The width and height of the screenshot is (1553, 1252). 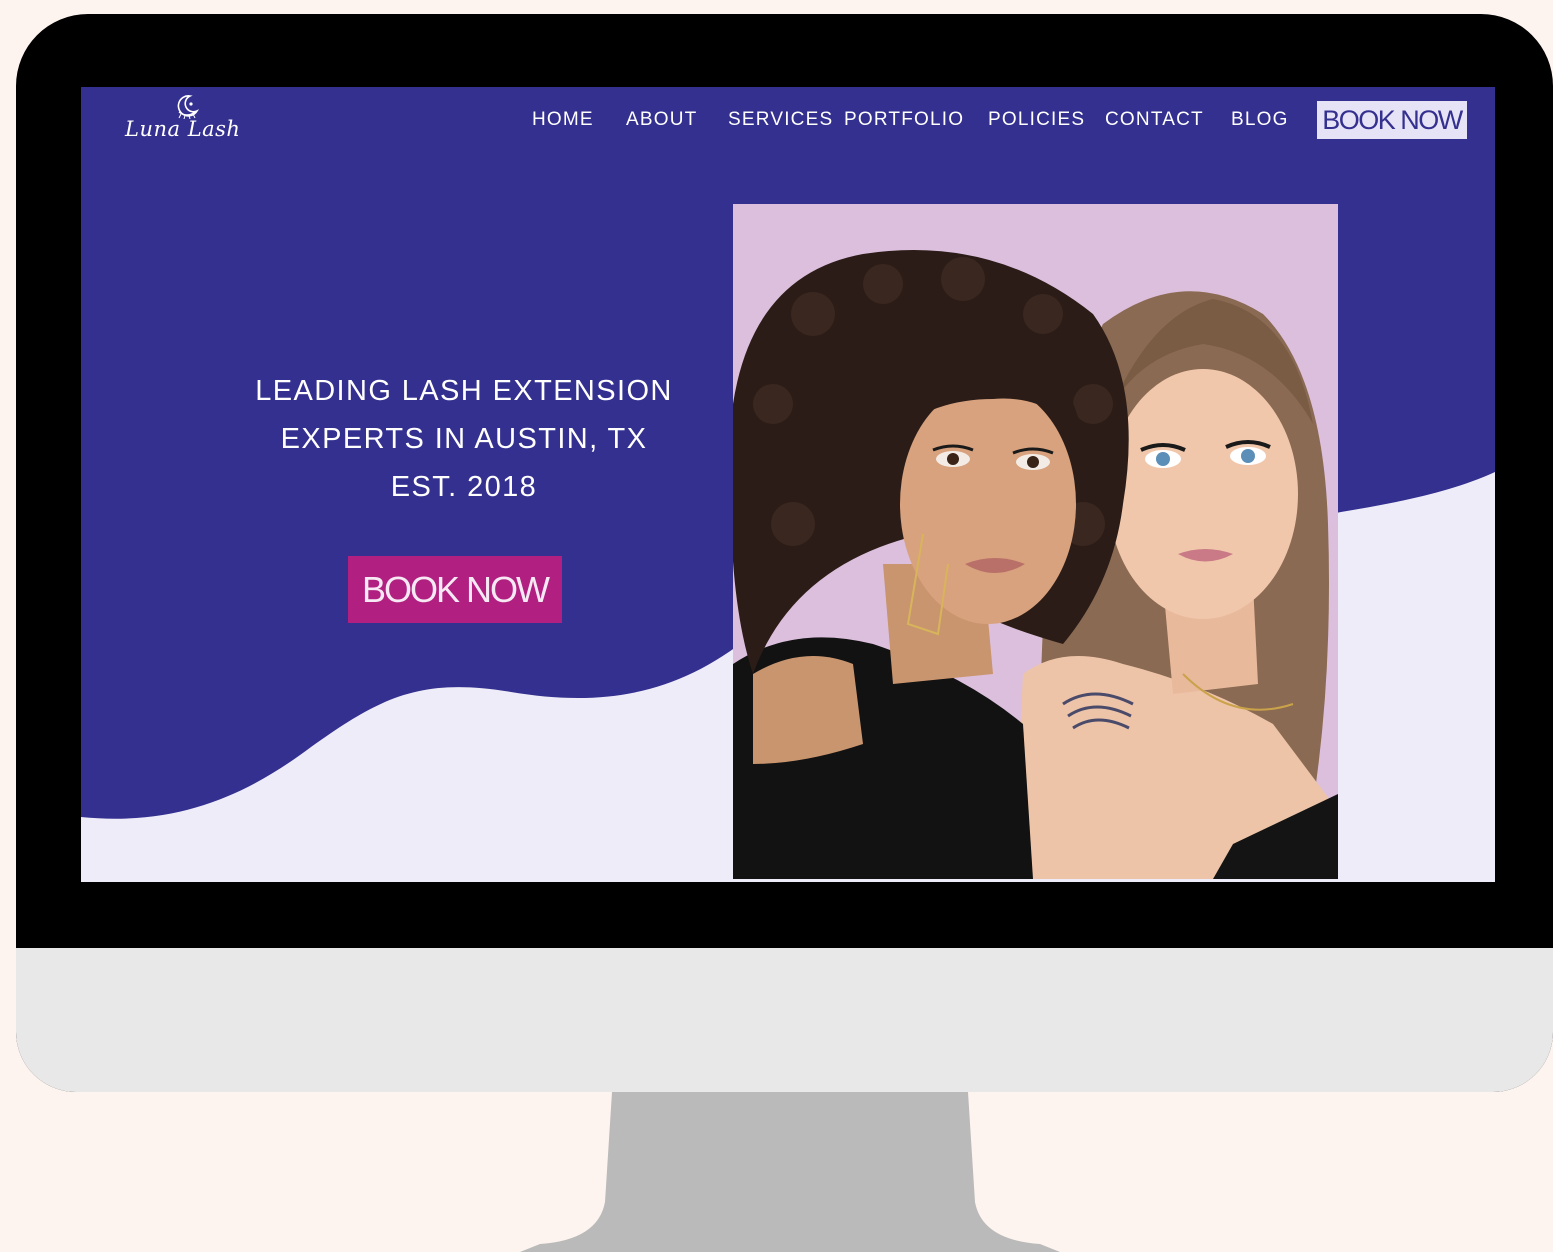 What do you see at coordinates (1260, 120) in the screenshot?
I see `nav-item-blog: BLOG` at bounding box center [1260, 120].